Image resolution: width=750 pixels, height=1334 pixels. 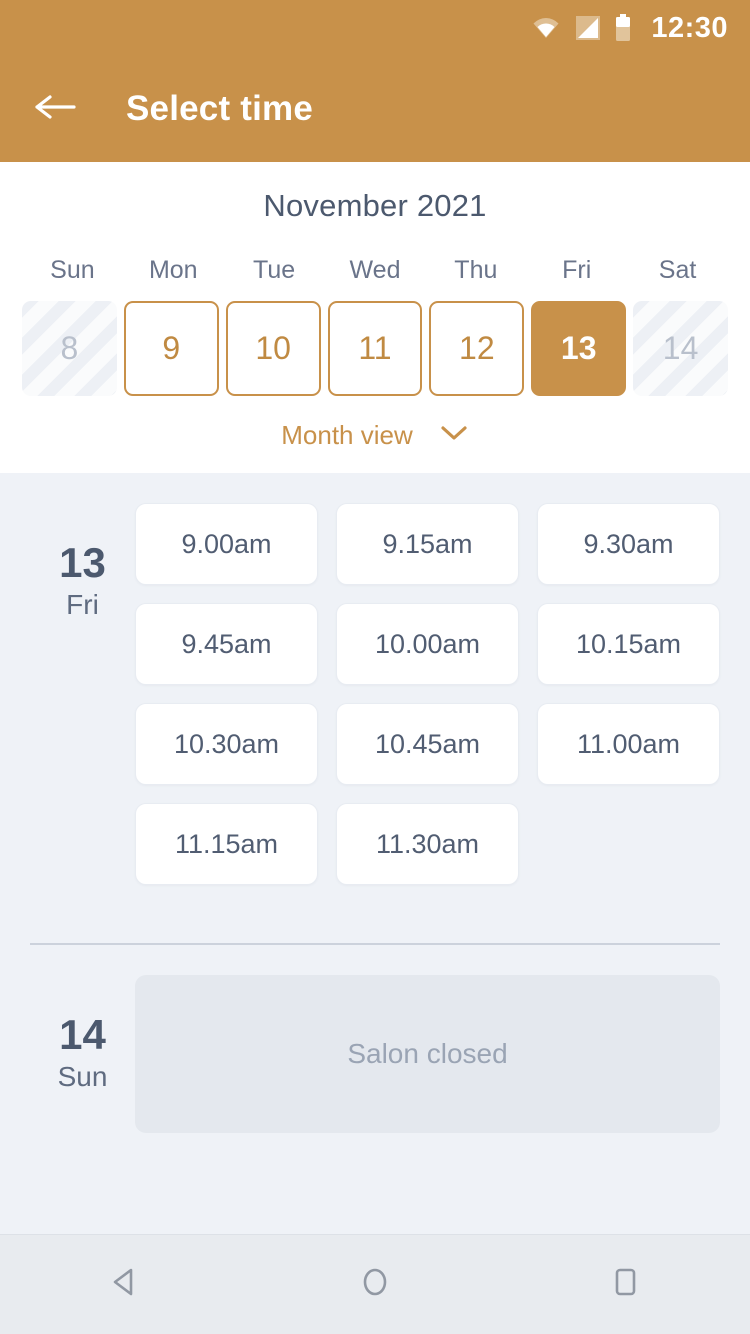 What do you see at coordinates (347, 435) in the screenshot?
I see `month-view-label: Month view` at bounding box center [347, 435].